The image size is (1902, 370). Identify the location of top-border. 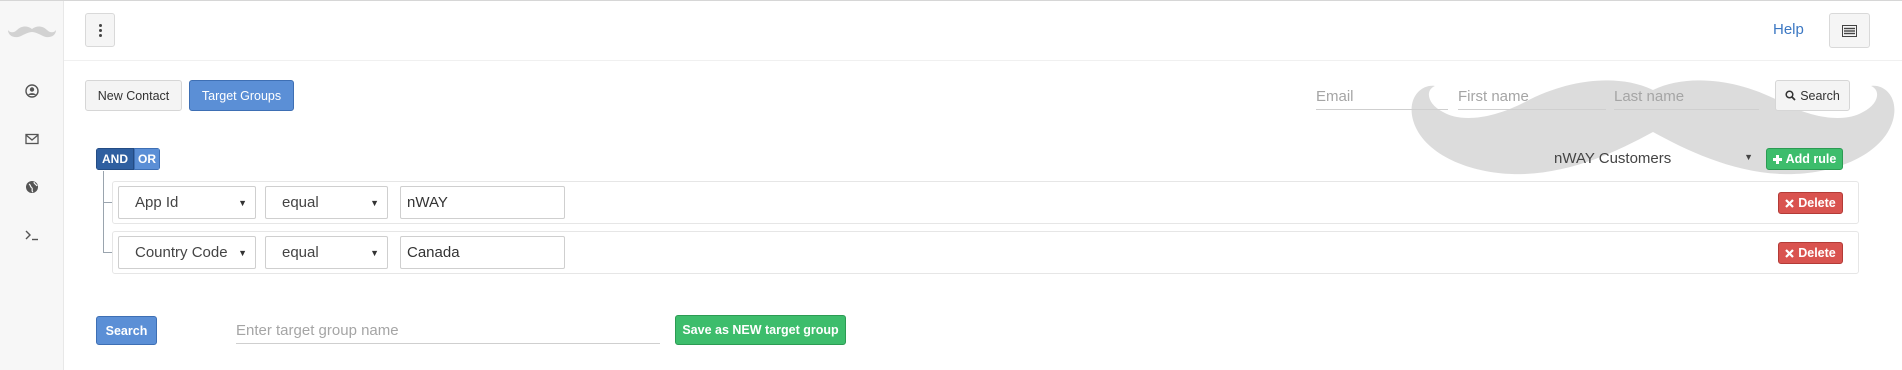
(951, 0).